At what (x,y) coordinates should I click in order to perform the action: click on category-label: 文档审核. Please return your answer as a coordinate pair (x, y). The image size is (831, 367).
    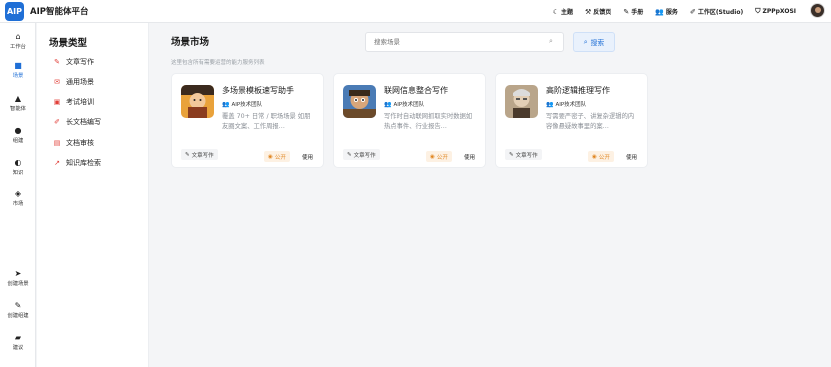
    Looking at the image, I should click on (80, 143).